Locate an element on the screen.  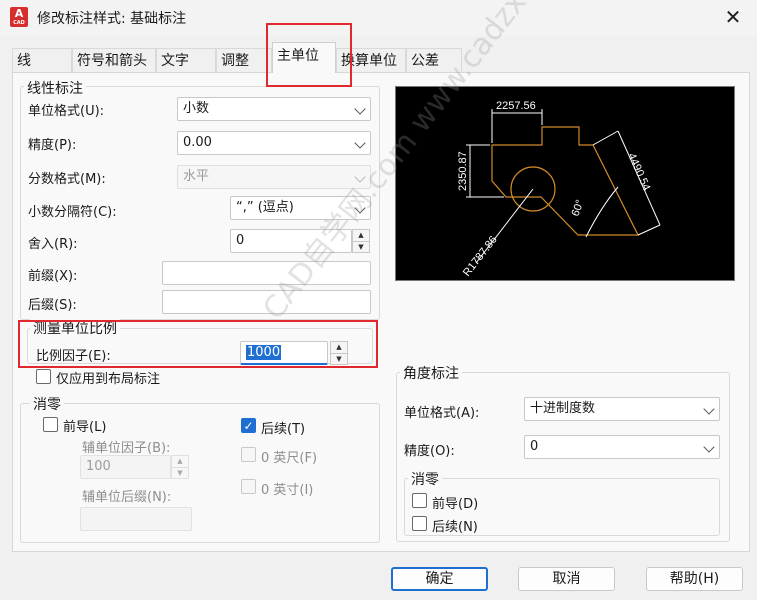
trailing-zero-checkbox: ✓ is located at coordinates (248, 425).